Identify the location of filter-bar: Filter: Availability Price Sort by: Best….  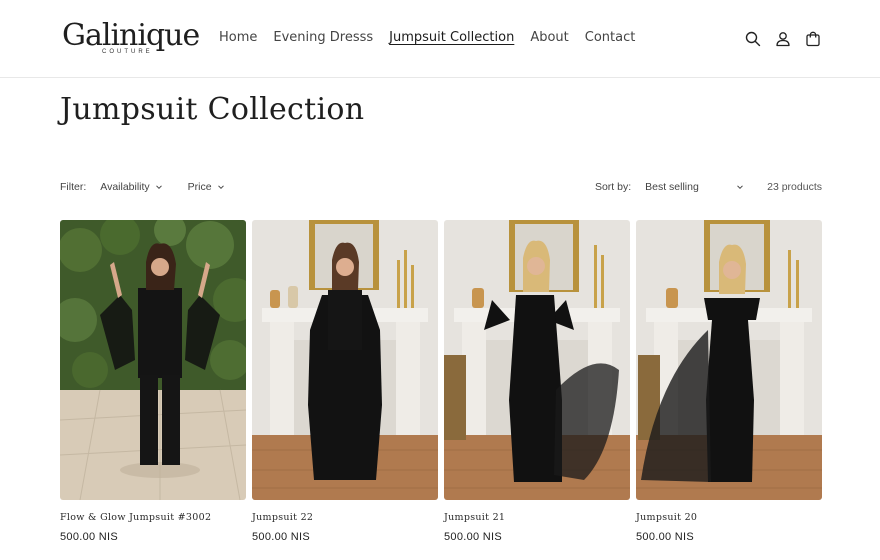
(441, 189).